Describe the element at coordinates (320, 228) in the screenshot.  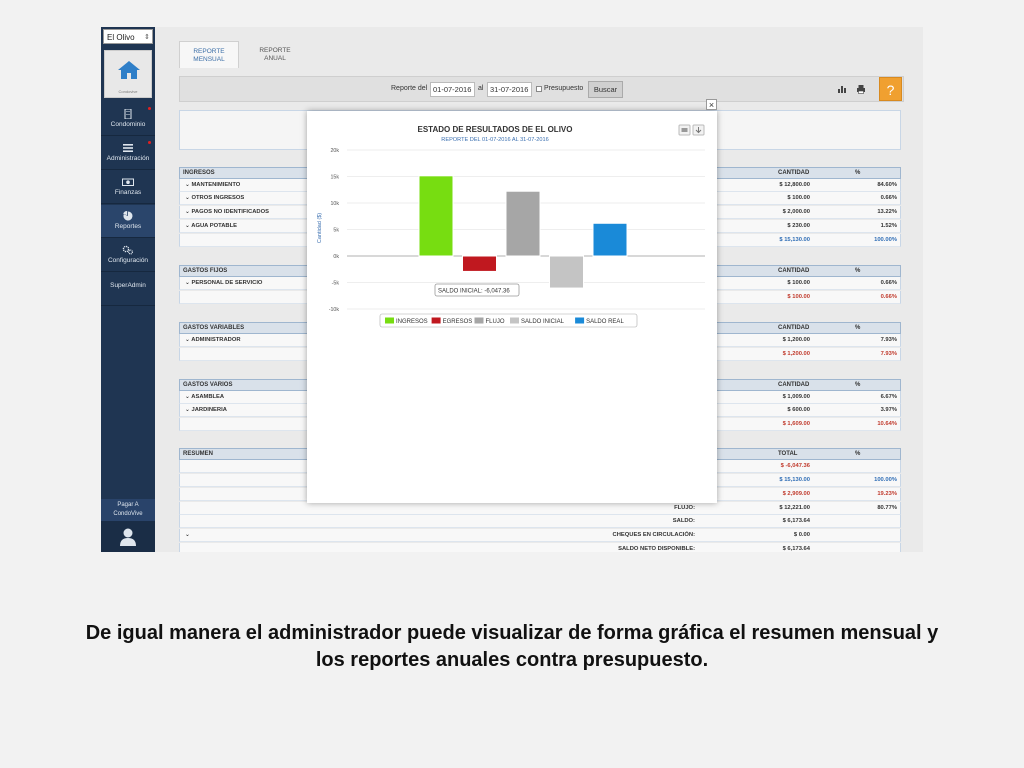
I see `y-axis-label: Cantidad ($)` at that location.